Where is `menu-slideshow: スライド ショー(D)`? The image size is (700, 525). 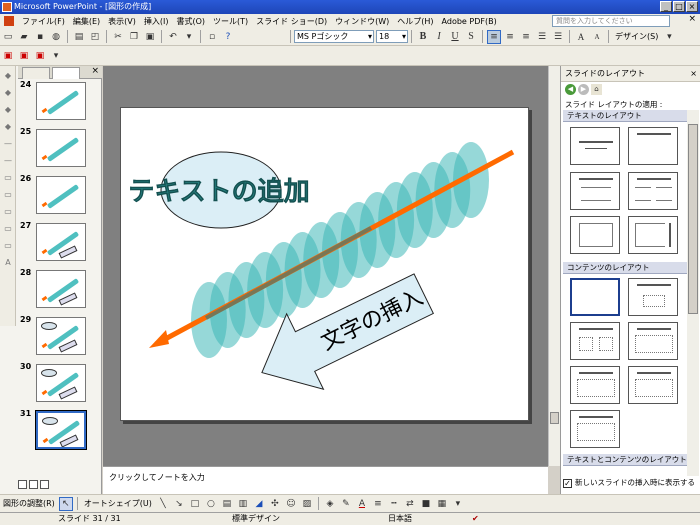
menu-slideshow: スライド ショー(D) is located at coordinates (291, 21).